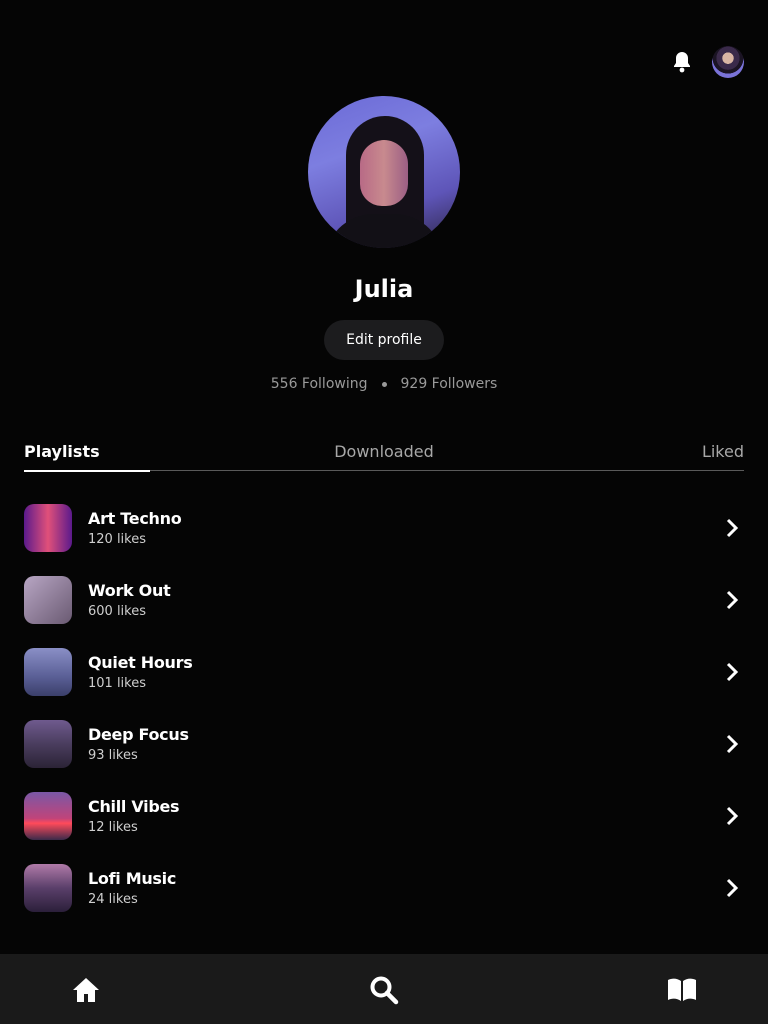 Image resolution: width=768 pixels, height=1024 pixels. What do you see at coordinates (117, 683) in the screenshot?
I see `playlist-likes: 101 likes` at bounding box center [117, 683].